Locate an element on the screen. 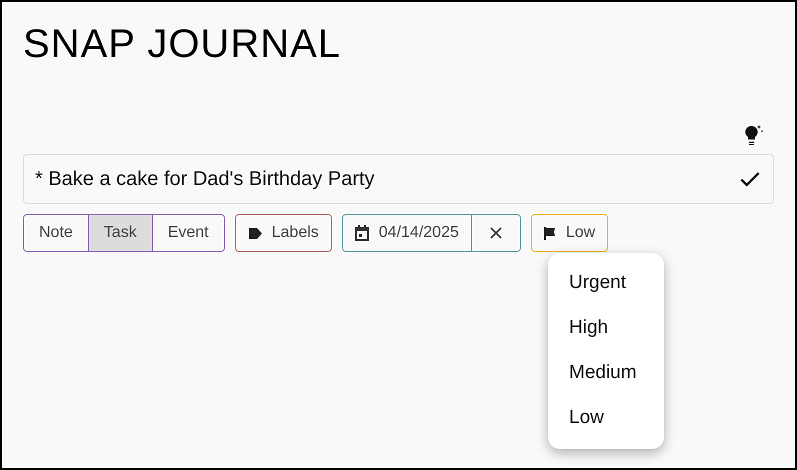 The width and height of the screenshot is (797, 470). entry-input: * Bake a cake for Dad's Birthday Party is located at coordinates (398, 179).